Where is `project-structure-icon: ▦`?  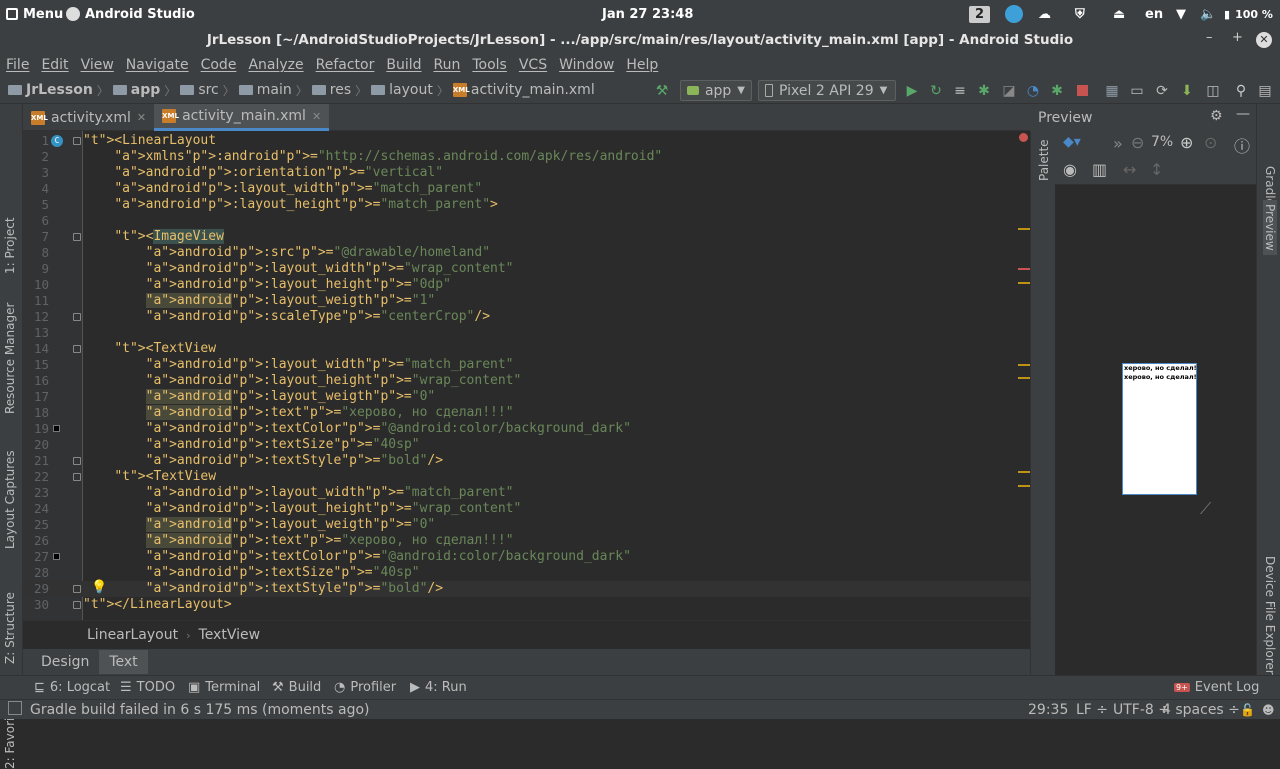 project-structure-icon: ▦ is located at coordinates (1112, 90).